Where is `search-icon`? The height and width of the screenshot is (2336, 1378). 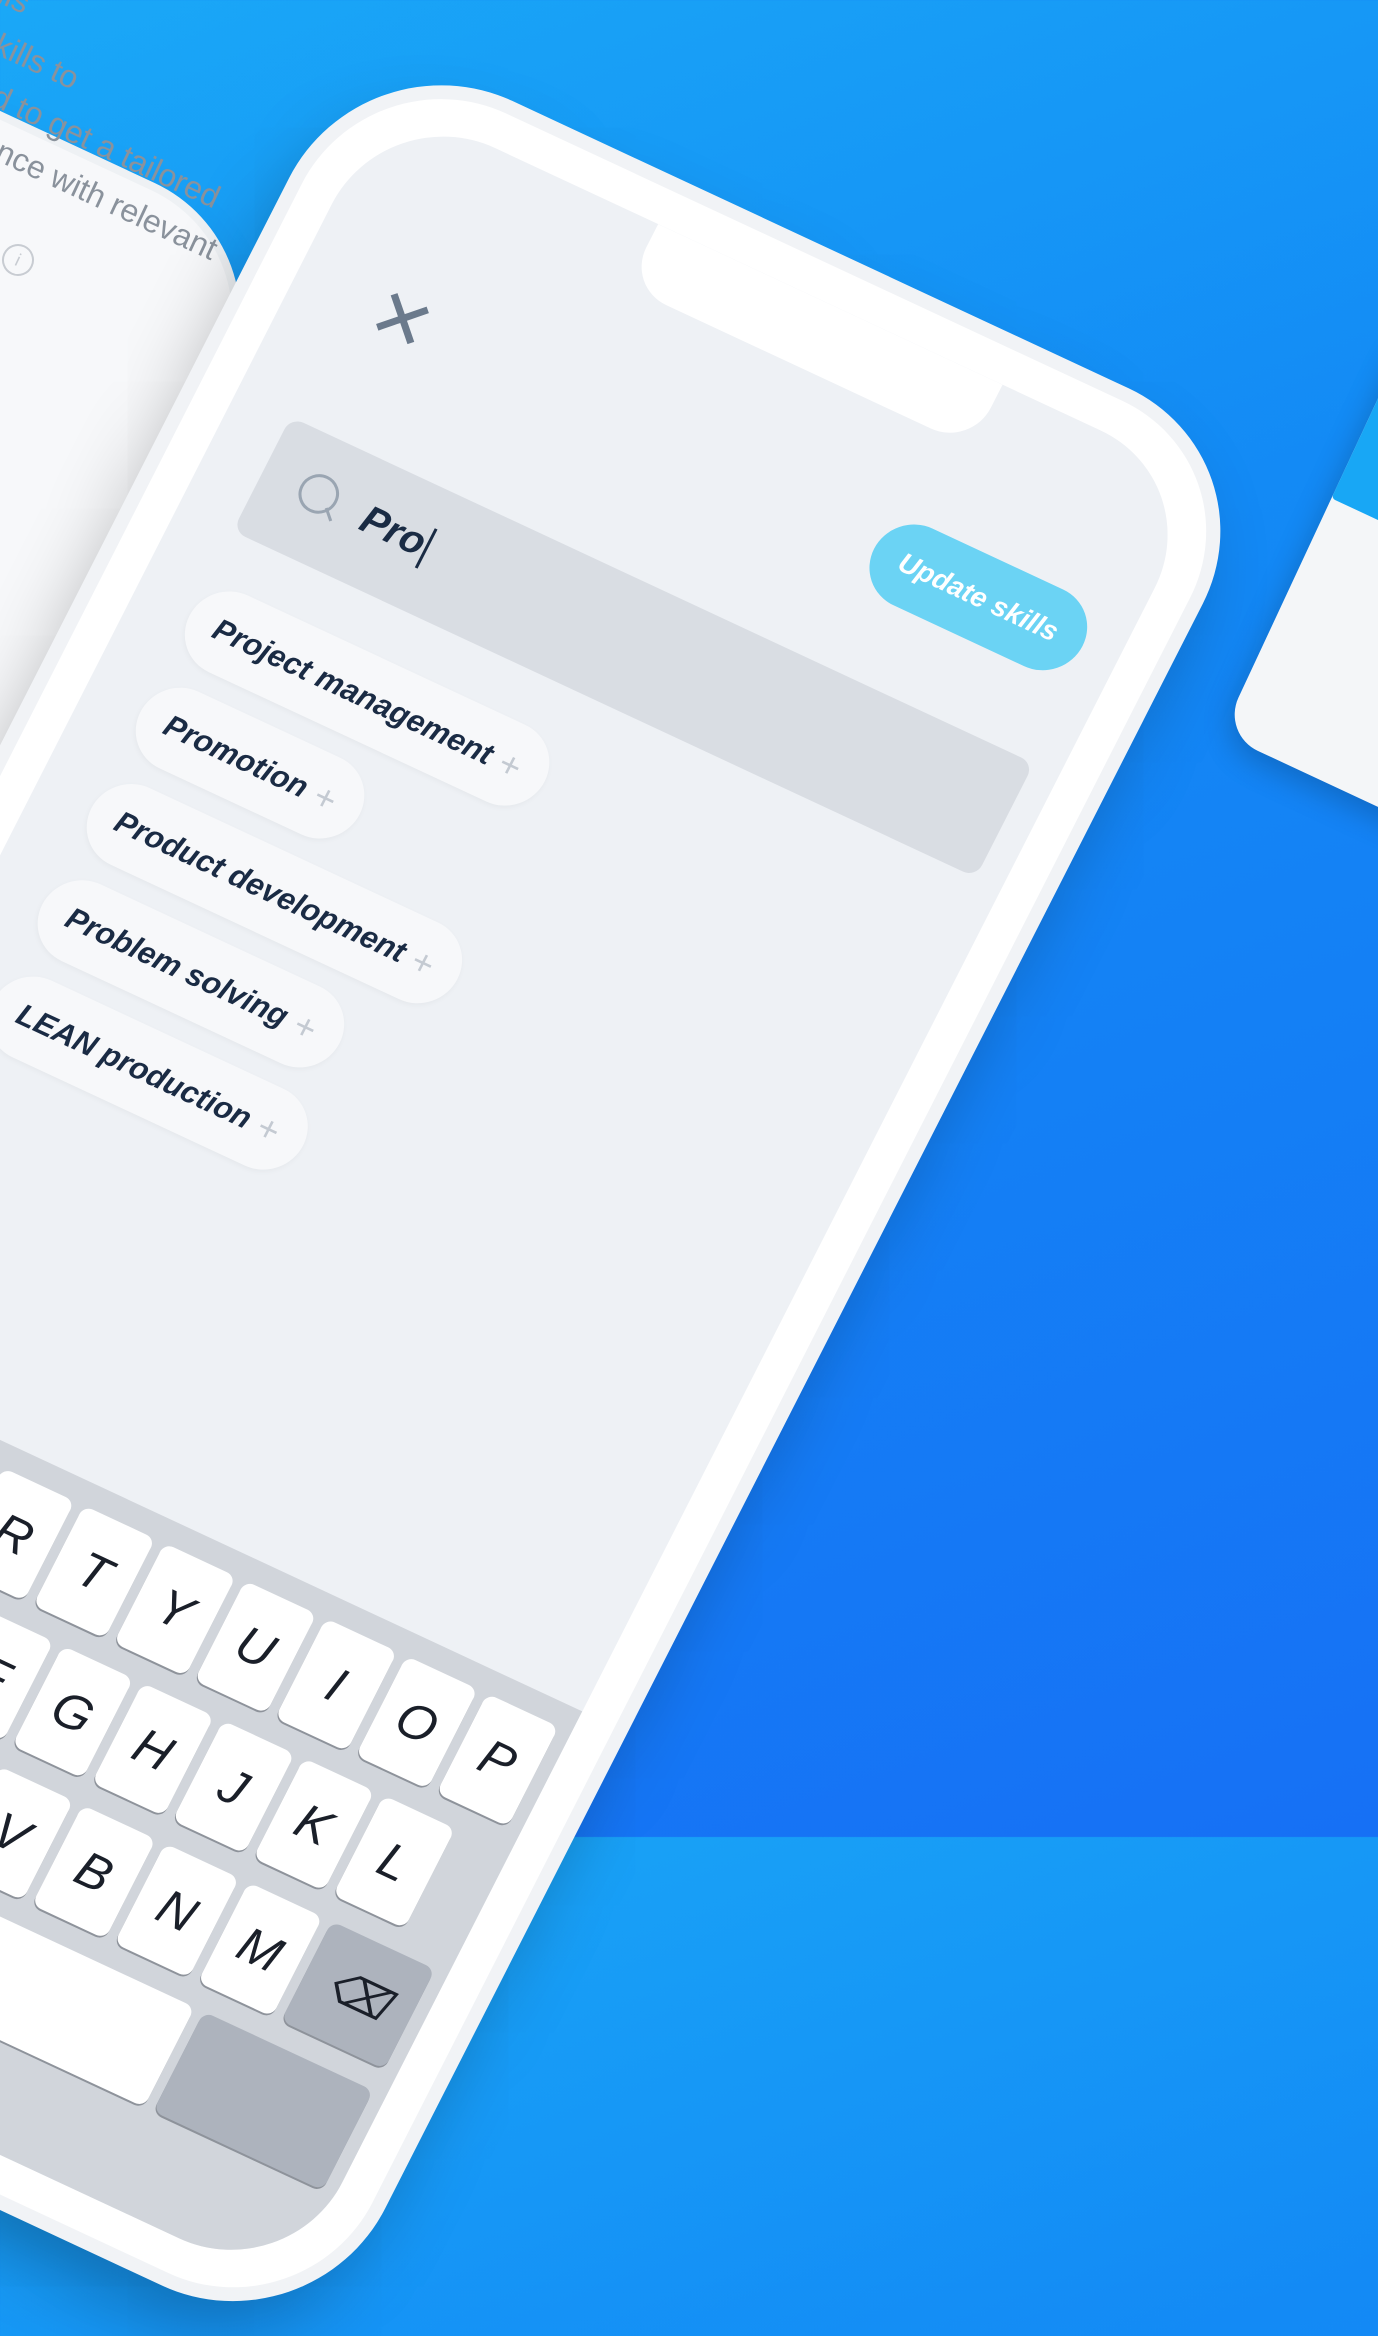
search-icon is located at coordinates (318, 494).